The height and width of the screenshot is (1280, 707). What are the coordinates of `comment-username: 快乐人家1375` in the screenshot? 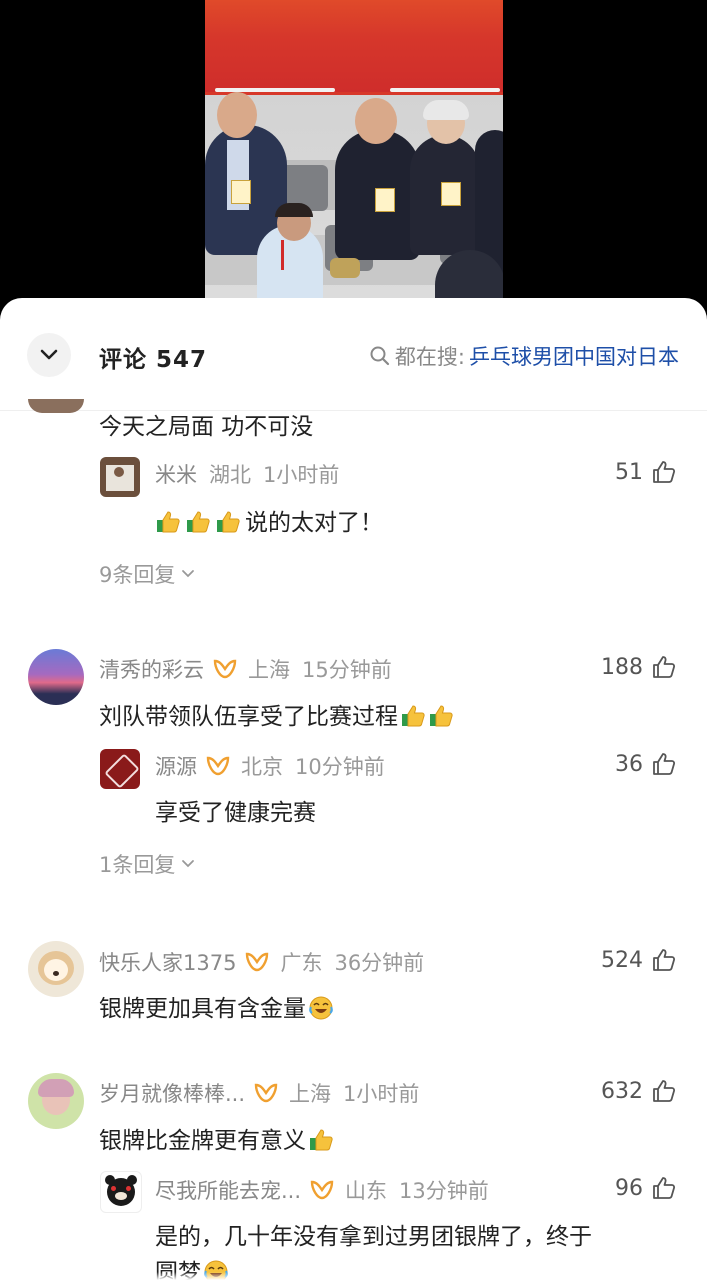 It's located at (167, 962).